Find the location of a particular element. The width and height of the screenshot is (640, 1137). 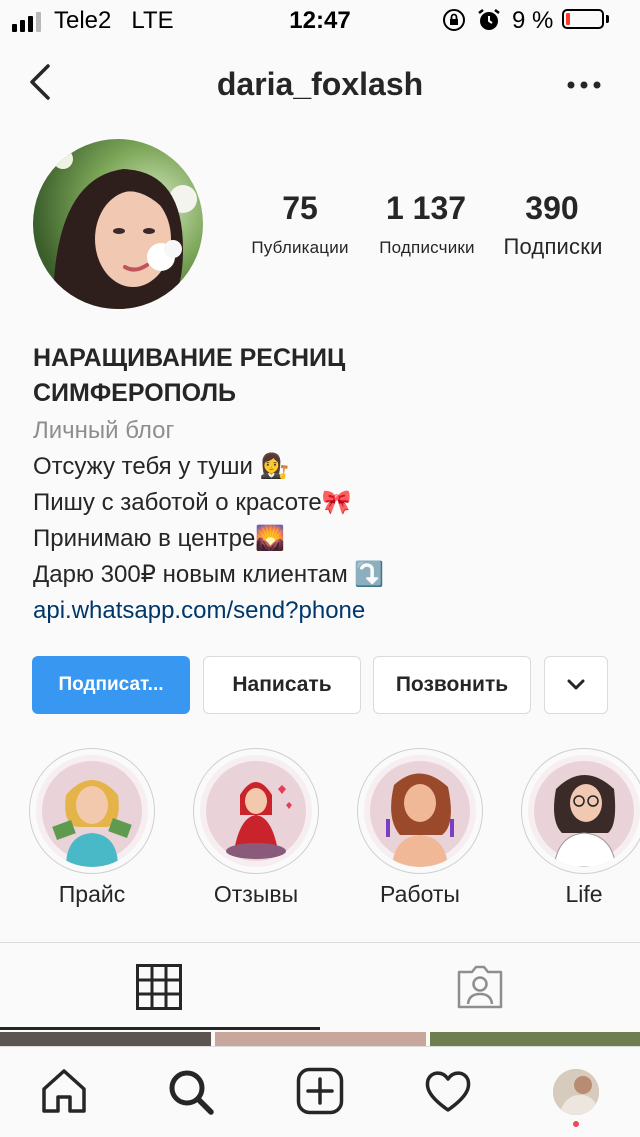

bio-line: Пишу с заботой о красоте🎀 is located at coordinates (192, 502).